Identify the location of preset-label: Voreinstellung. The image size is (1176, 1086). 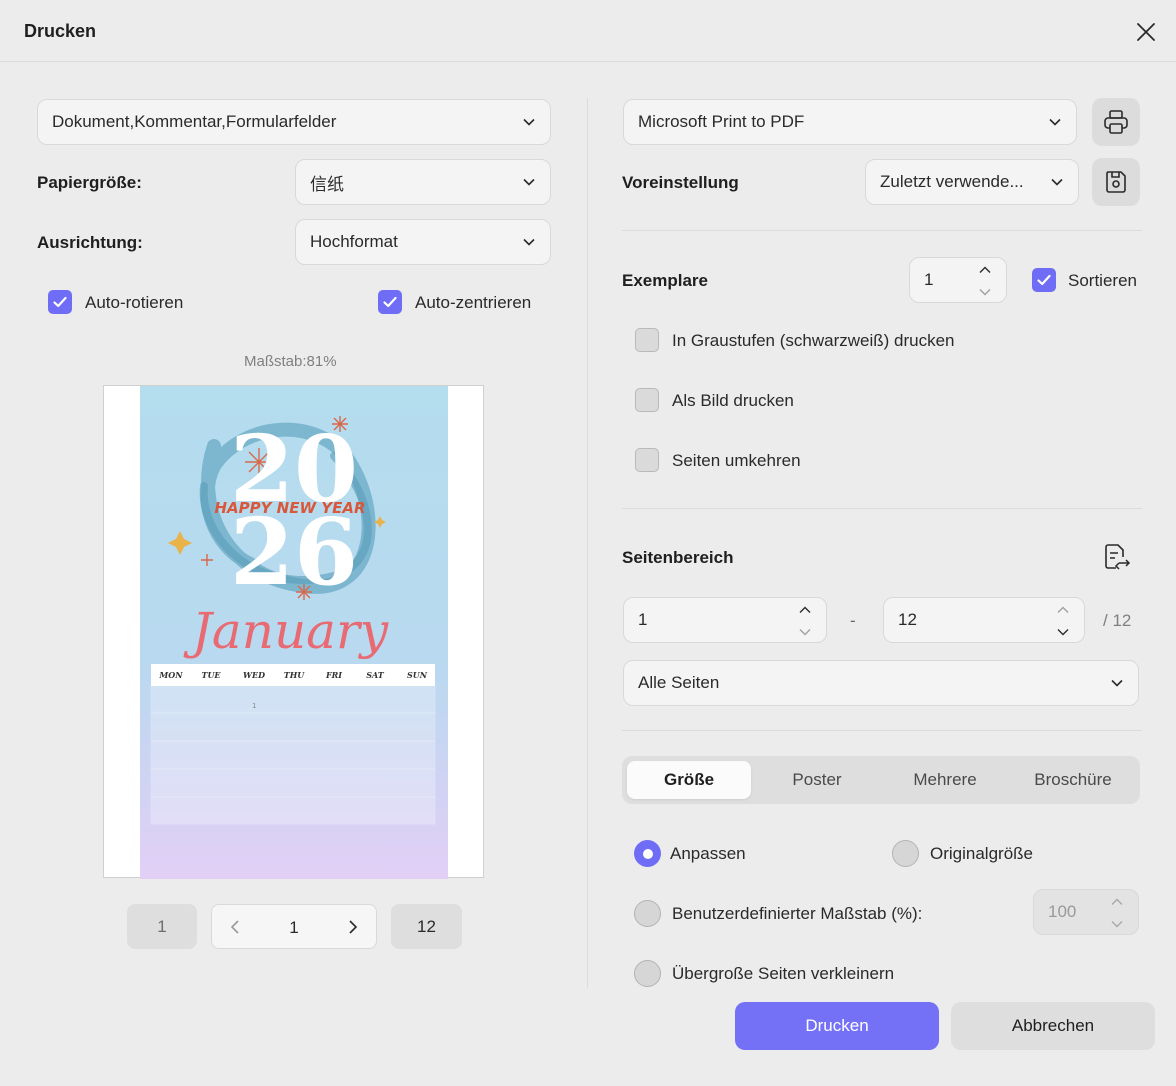
(680, 182).